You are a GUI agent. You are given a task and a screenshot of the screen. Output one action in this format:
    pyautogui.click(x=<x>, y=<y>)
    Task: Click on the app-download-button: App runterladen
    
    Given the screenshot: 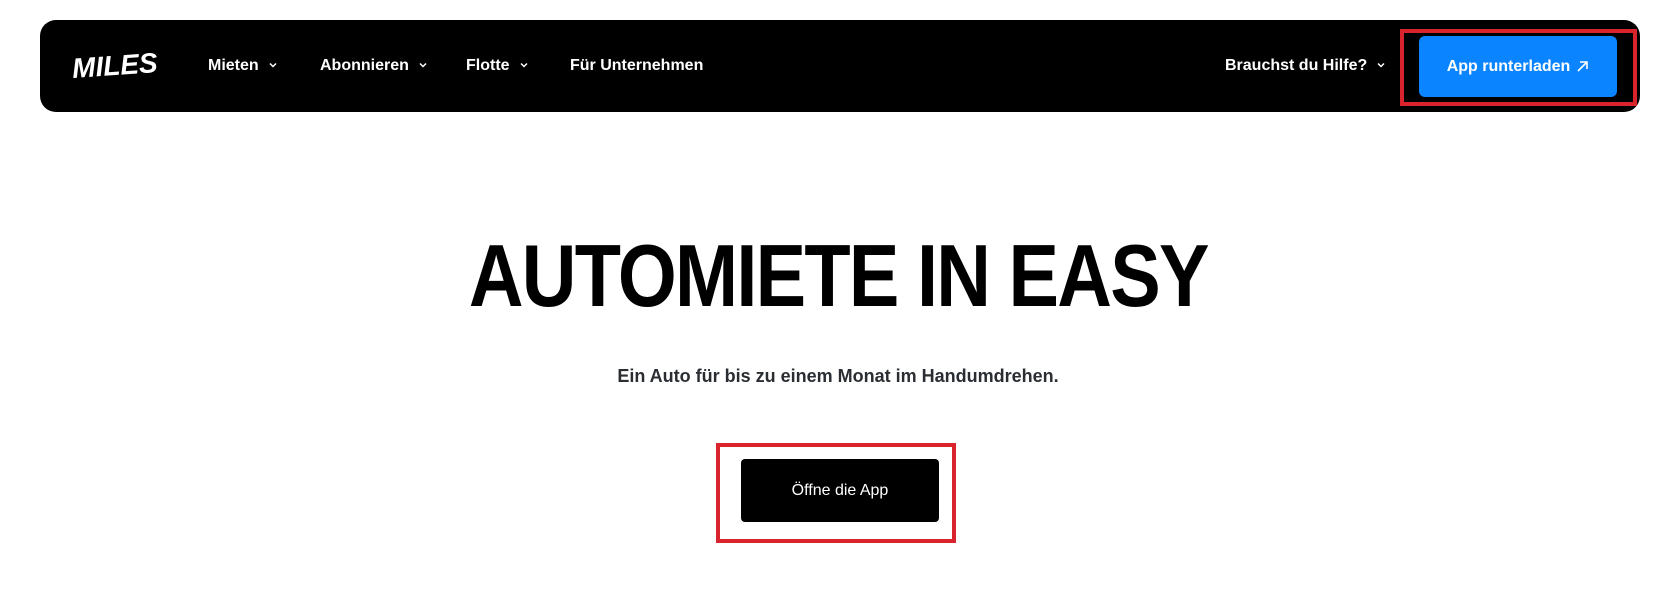 What is the action you would take?
    pyautogui.click(x=1518, y=66)
    